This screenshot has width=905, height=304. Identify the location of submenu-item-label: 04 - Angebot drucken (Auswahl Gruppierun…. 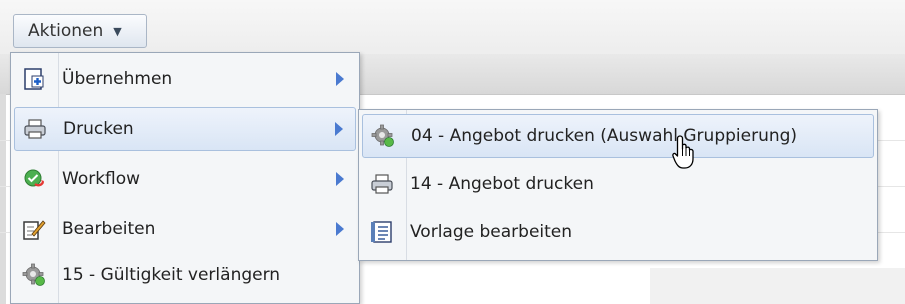
(604, 136).